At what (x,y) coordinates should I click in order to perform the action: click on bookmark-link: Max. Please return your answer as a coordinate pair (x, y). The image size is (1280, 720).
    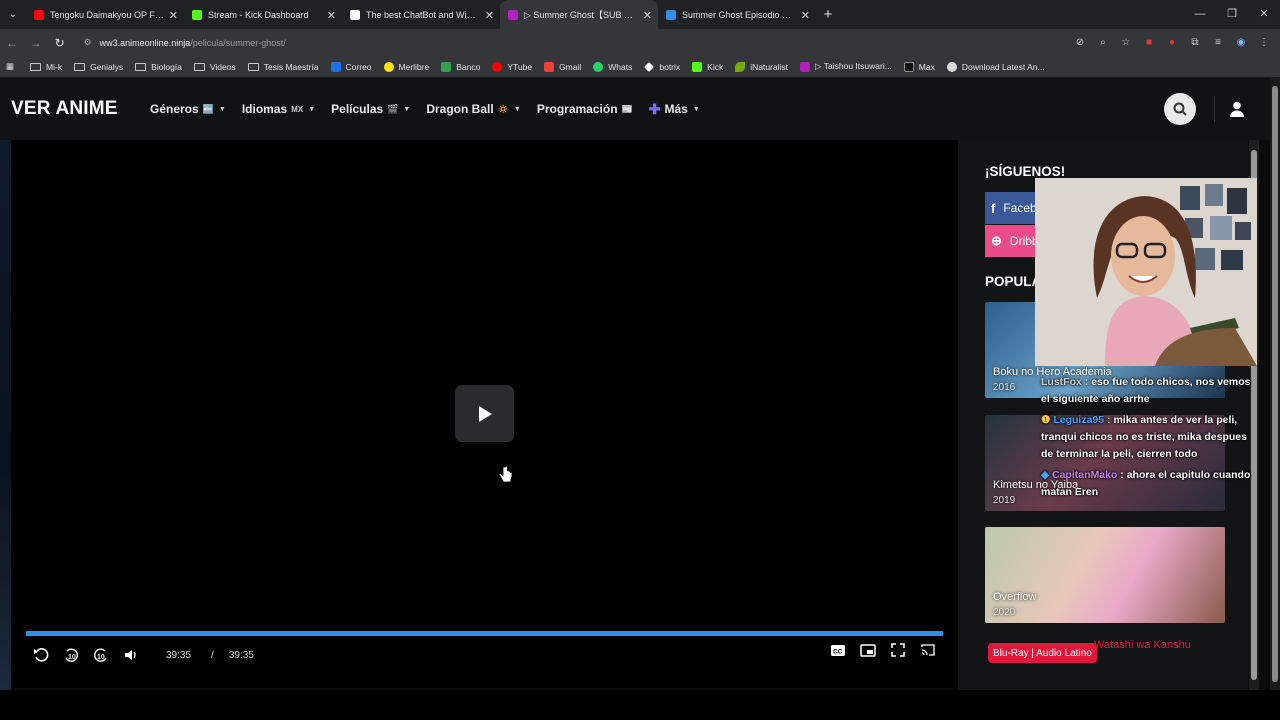
    Looking at the image, I should click on (919, 66).